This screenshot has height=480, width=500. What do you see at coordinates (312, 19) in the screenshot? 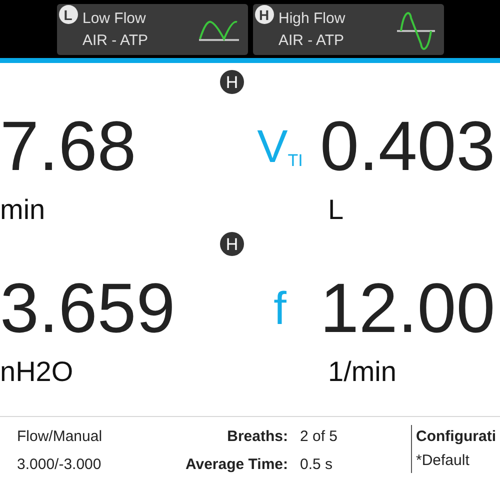
I see `mode-title: High Flow` at bounding box center [312, 19].